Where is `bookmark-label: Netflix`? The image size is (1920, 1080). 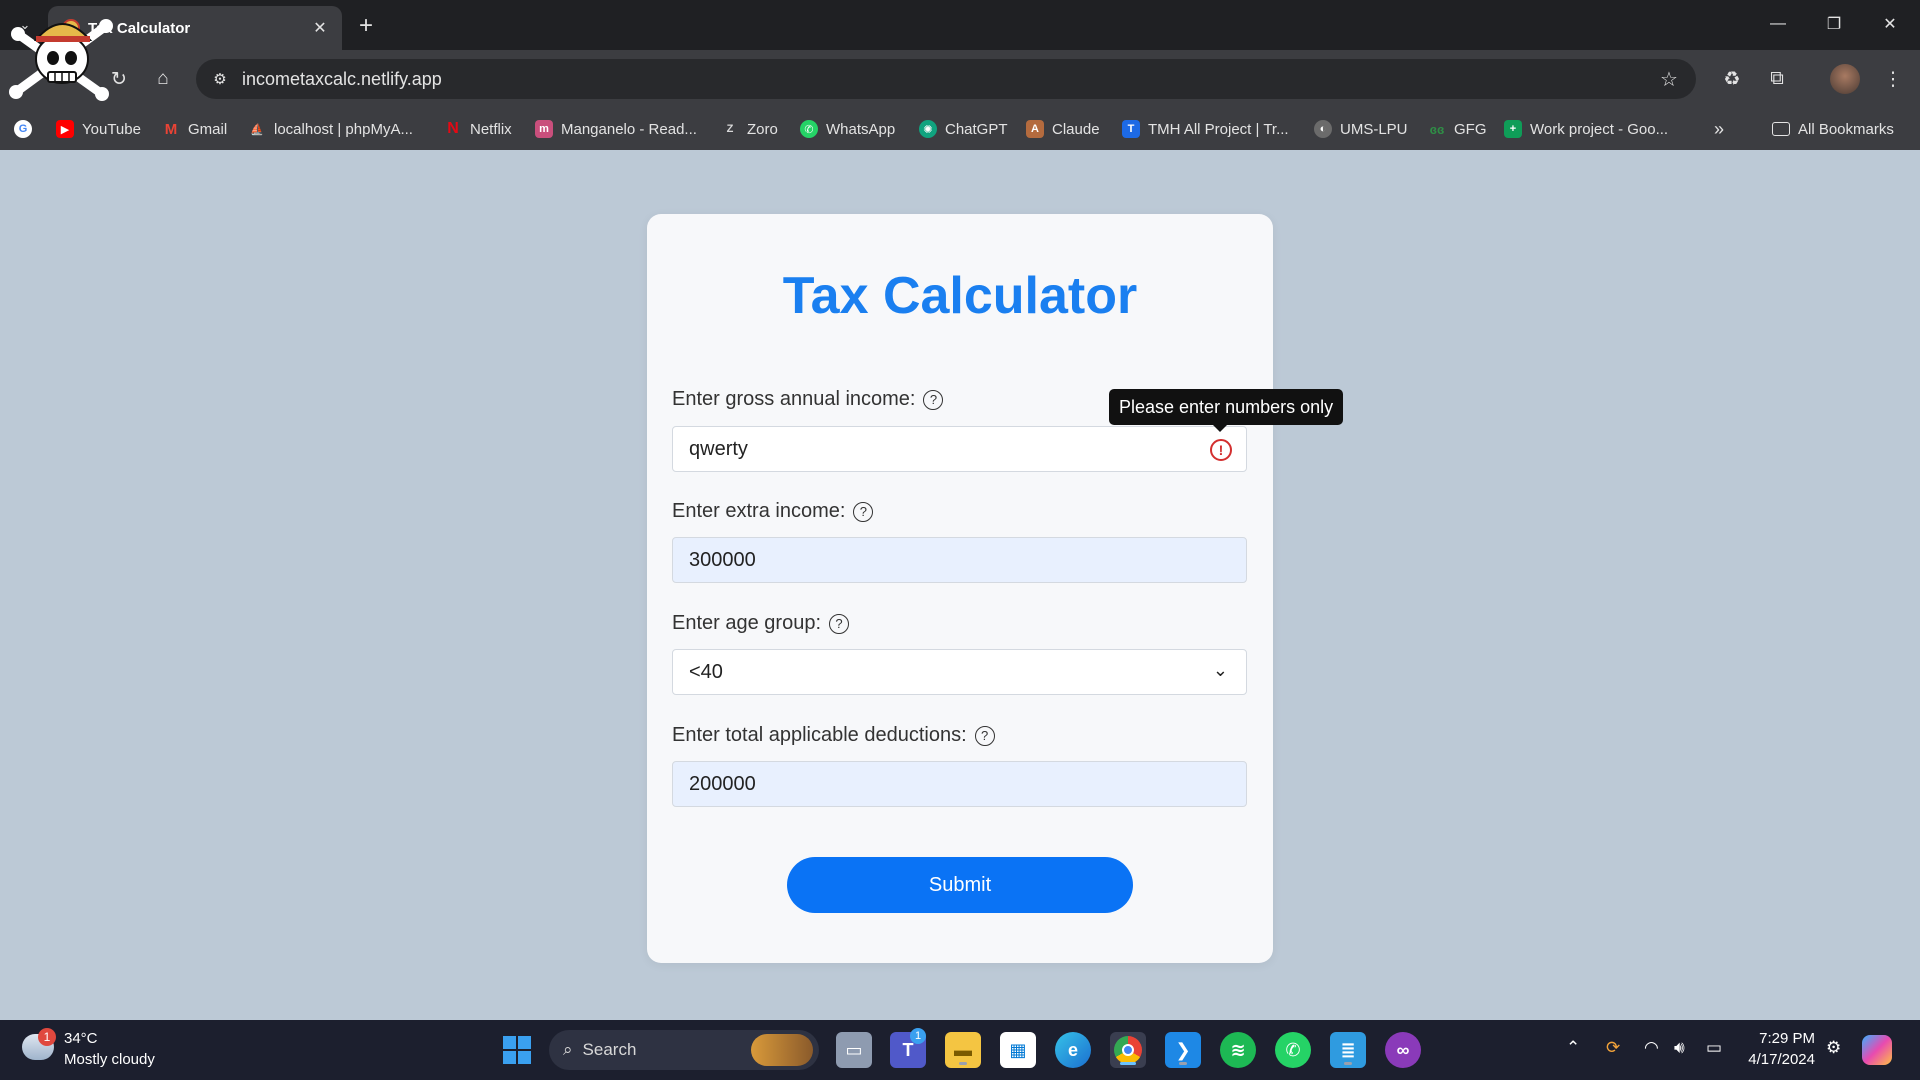 bookmark-label: Netflix is located at coordinates (491, 129).